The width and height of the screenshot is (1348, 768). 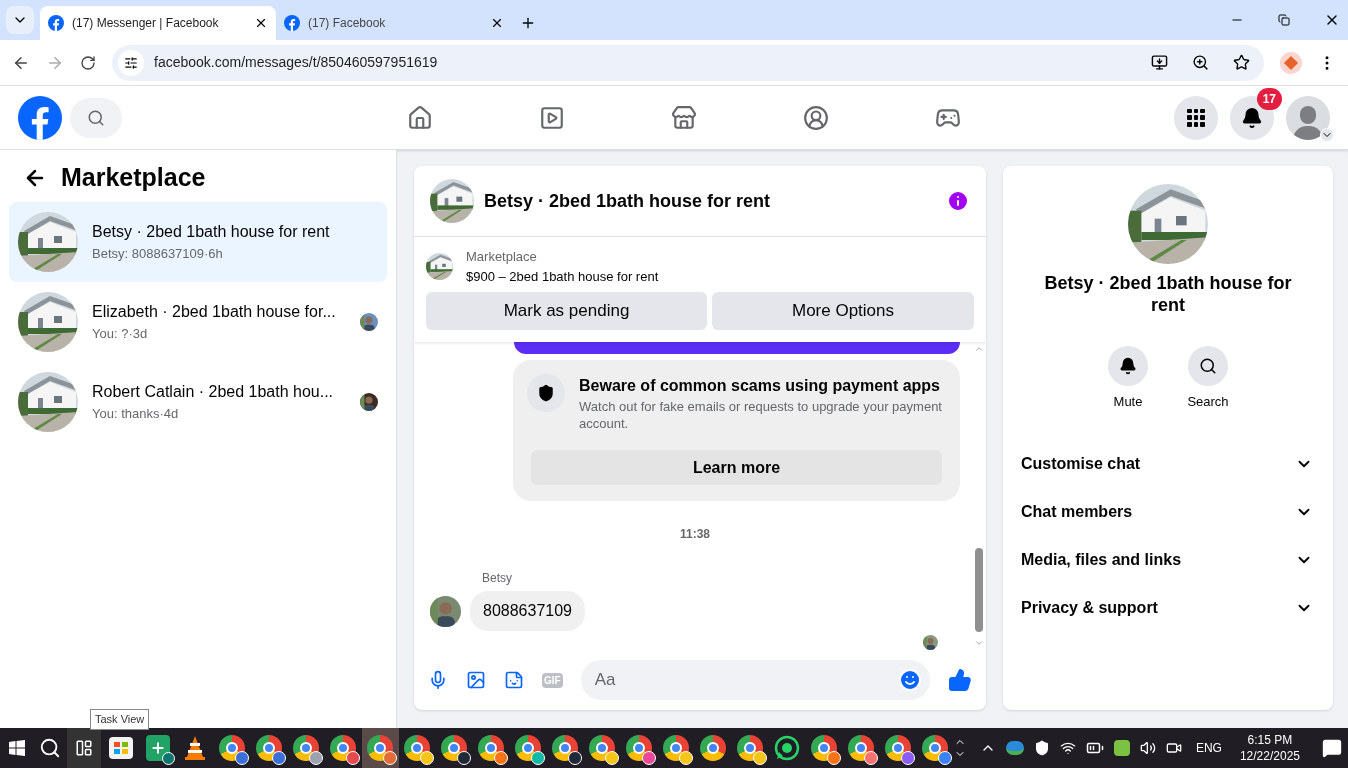 I want to click on notification-count: 17, so click(x=1269, y=98).